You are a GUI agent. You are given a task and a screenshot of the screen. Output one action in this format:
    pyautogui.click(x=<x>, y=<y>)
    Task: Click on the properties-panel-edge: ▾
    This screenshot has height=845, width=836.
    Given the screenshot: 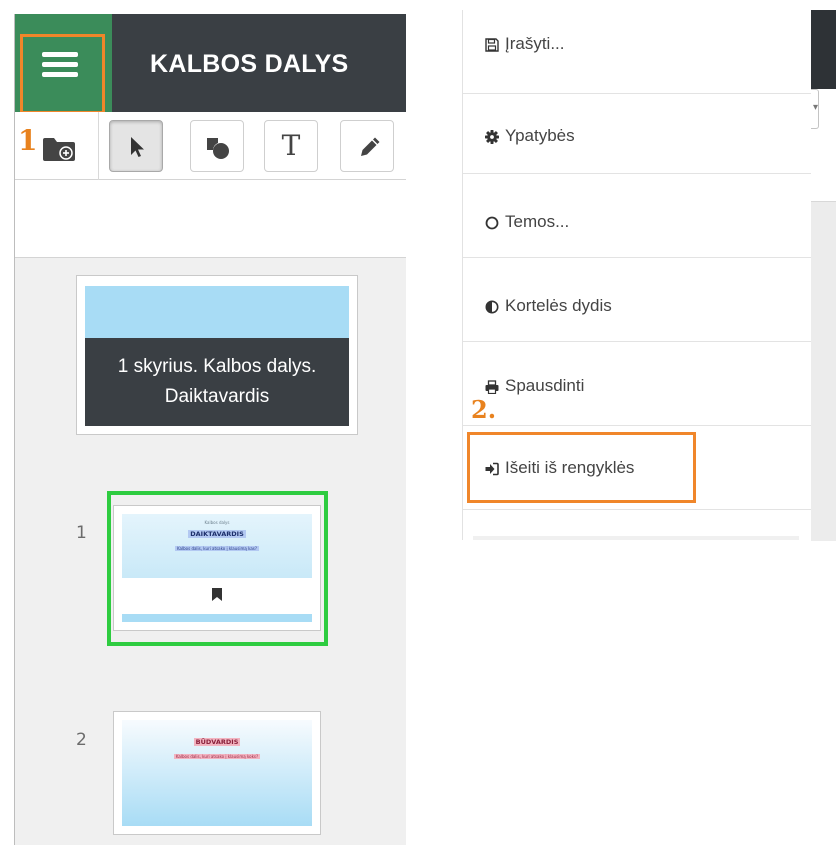 What is the action you would take?
    pyautogui.click(x=823, y=315)
    